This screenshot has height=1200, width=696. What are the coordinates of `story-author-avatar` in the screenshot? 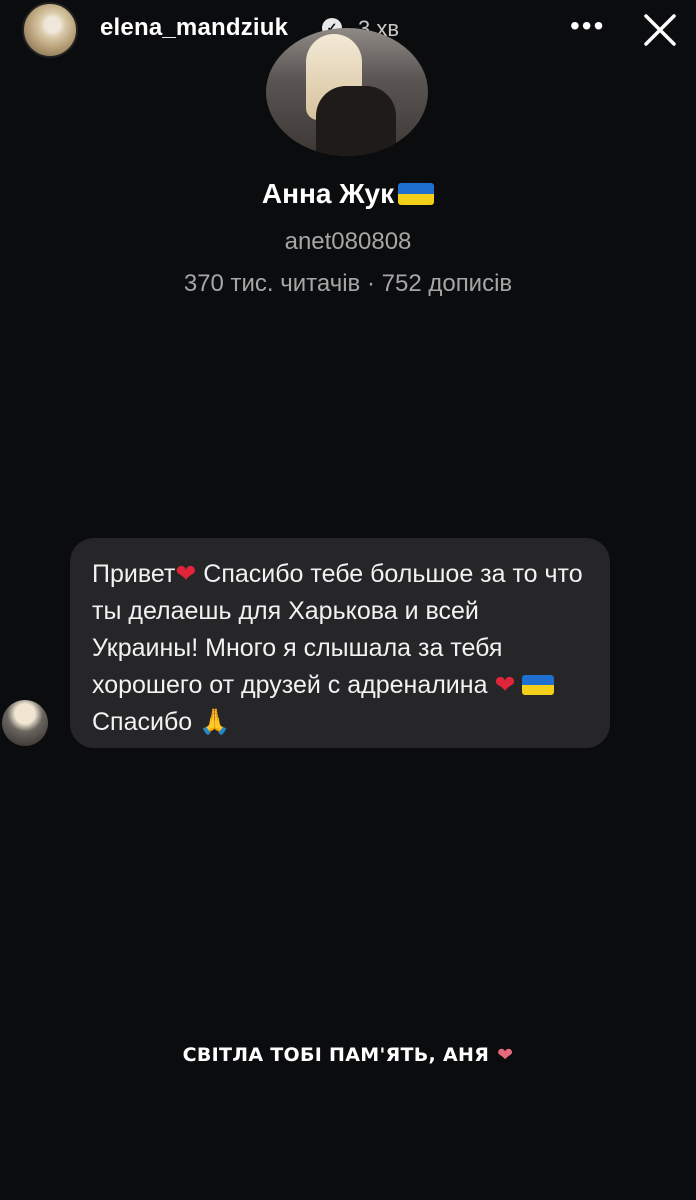 It's located at (50, 30).